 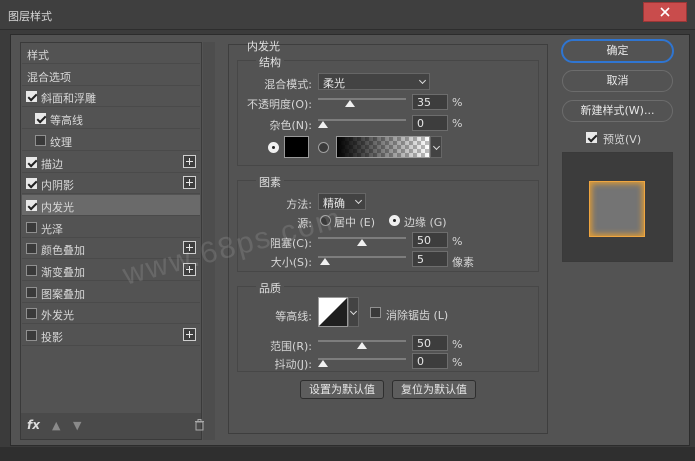 I want to click on noise-label: 杂色(N):, so click(x=290, y=125).